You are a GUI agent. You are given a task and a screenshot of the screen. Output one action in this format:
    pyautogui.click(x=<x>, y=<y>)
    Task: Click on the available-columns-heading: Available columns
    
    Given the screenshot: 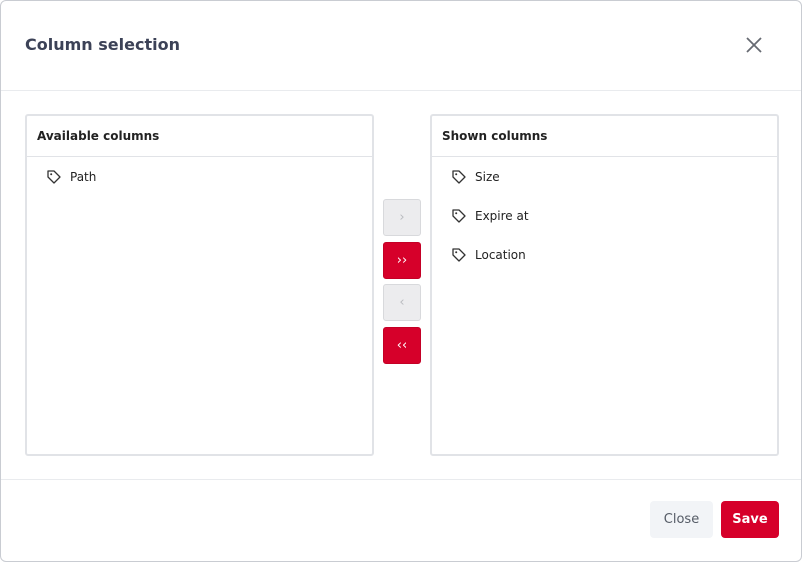 What is the action you would take?
    pyautogui.click(x=199, y=136)
    